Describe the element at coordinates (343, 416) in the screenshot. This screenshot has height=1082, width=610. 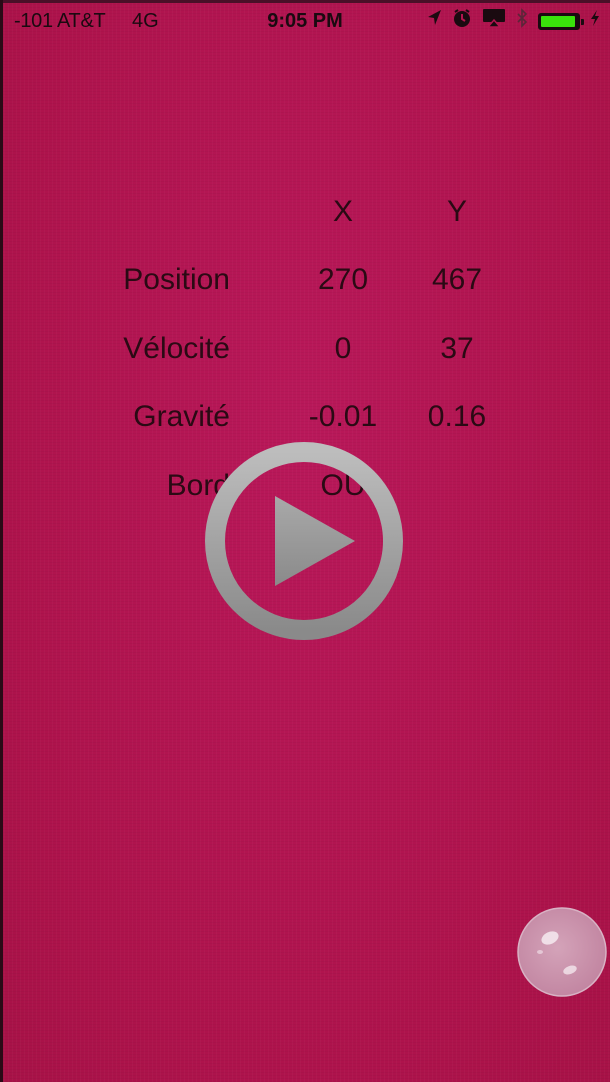
I see `gravity-x-value: -0.01` at that location.